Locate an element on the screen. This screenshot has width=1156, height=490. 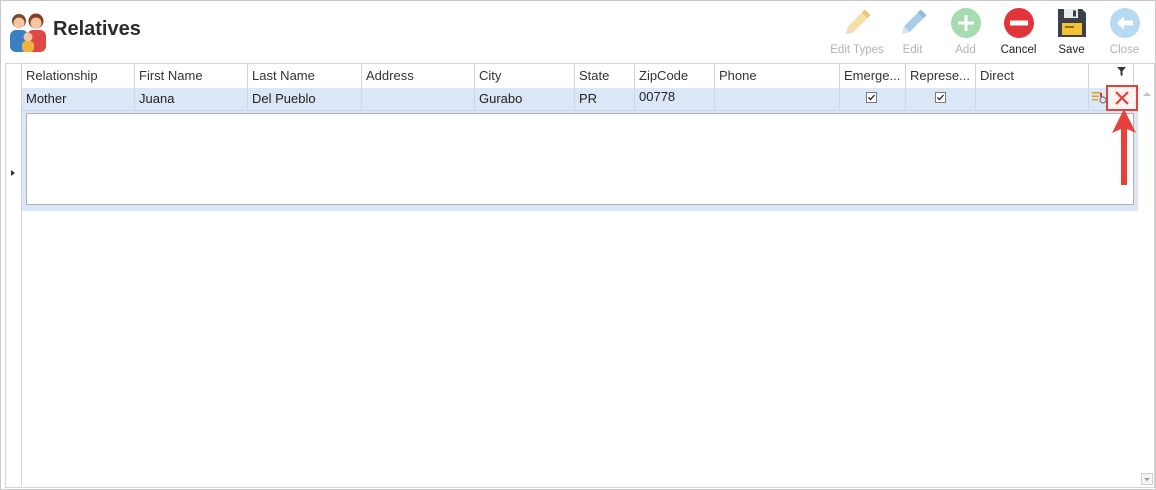
emergency-checkbox is located at coordinates (871, 97).